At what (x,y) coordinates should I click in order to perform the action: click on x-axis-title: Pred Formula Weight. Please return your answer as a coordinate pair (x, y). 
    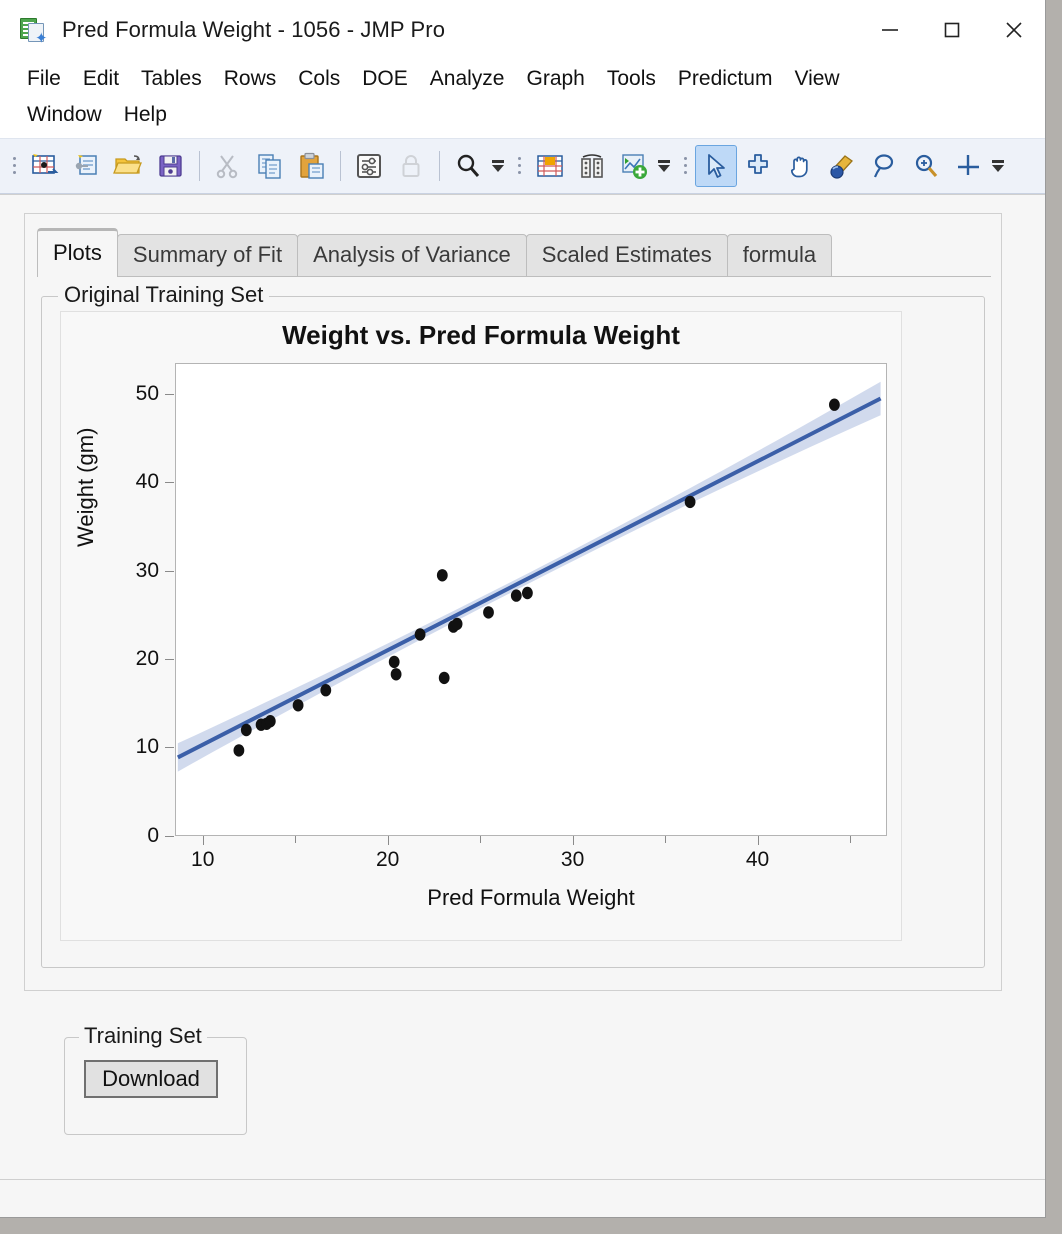
    Looking at the image, I should click on (531, 897).